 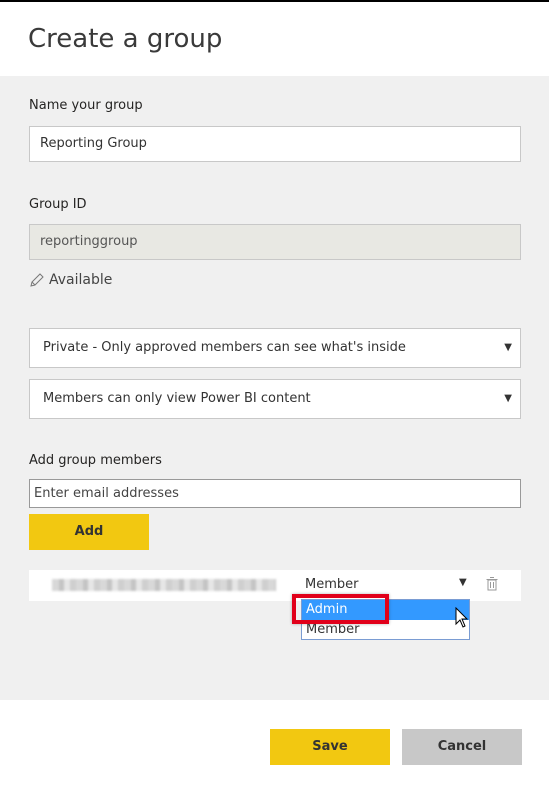 I want to click on group-id-label: Group ID, so click(x=58, y=204).